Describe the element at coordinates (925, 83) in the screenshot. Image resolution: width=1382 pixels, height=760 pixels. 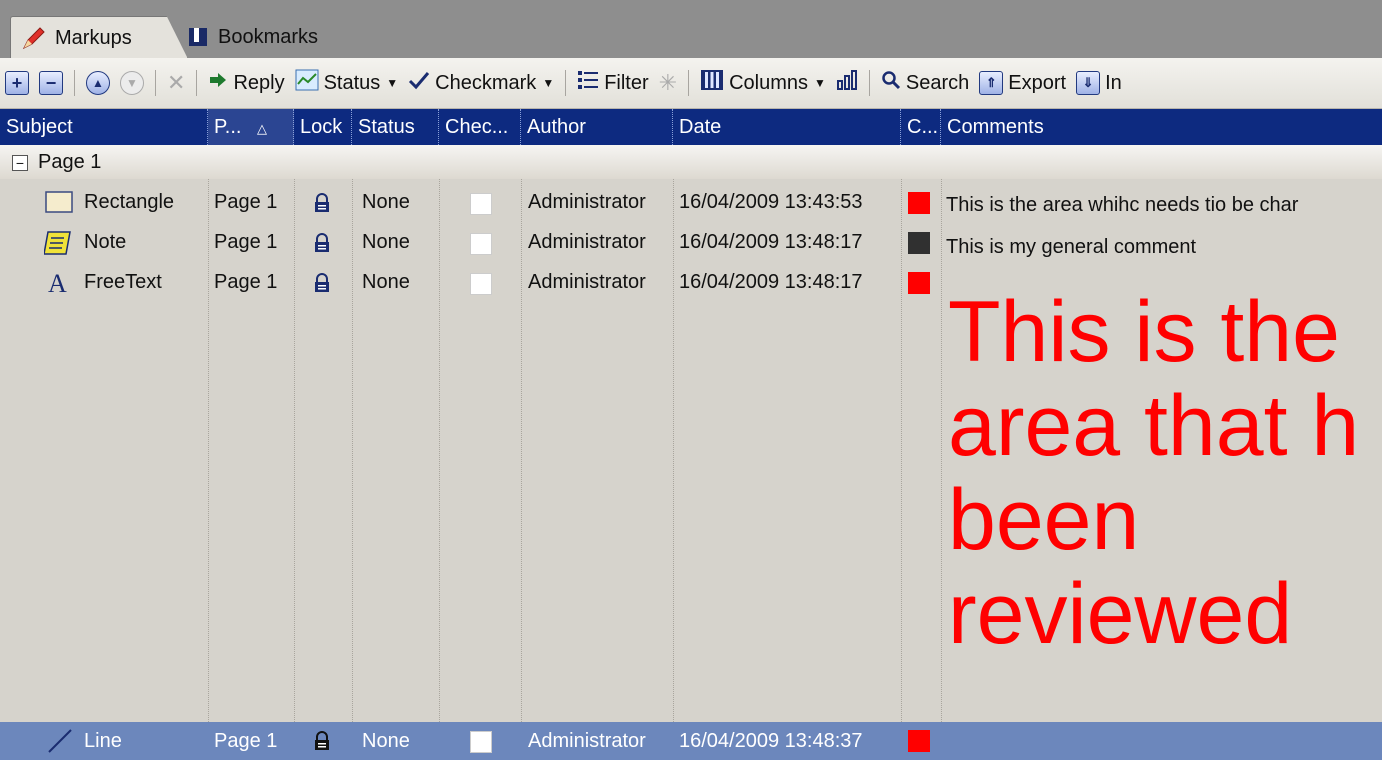
I see `search-button: Search` at that location.